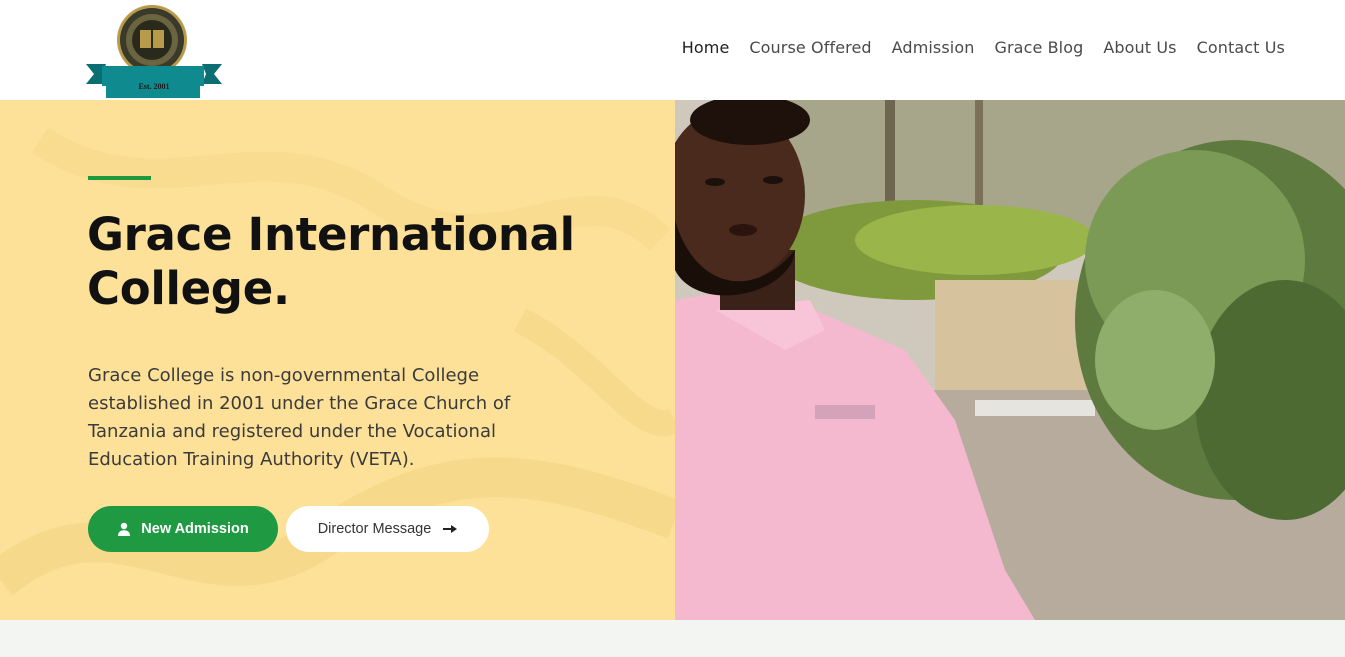 The image size is (1345, 657). I want to click on nav-course-offered: Course Offered, so click(810, 47).